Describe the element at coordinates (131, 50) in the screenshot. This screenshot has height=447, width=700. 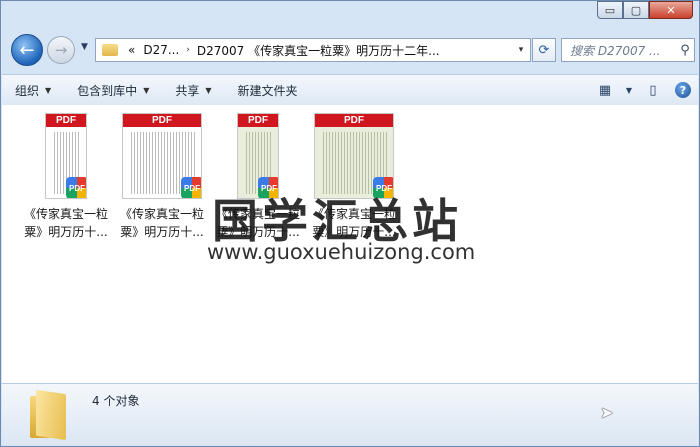
I see `address-history-marker: «` at that location.